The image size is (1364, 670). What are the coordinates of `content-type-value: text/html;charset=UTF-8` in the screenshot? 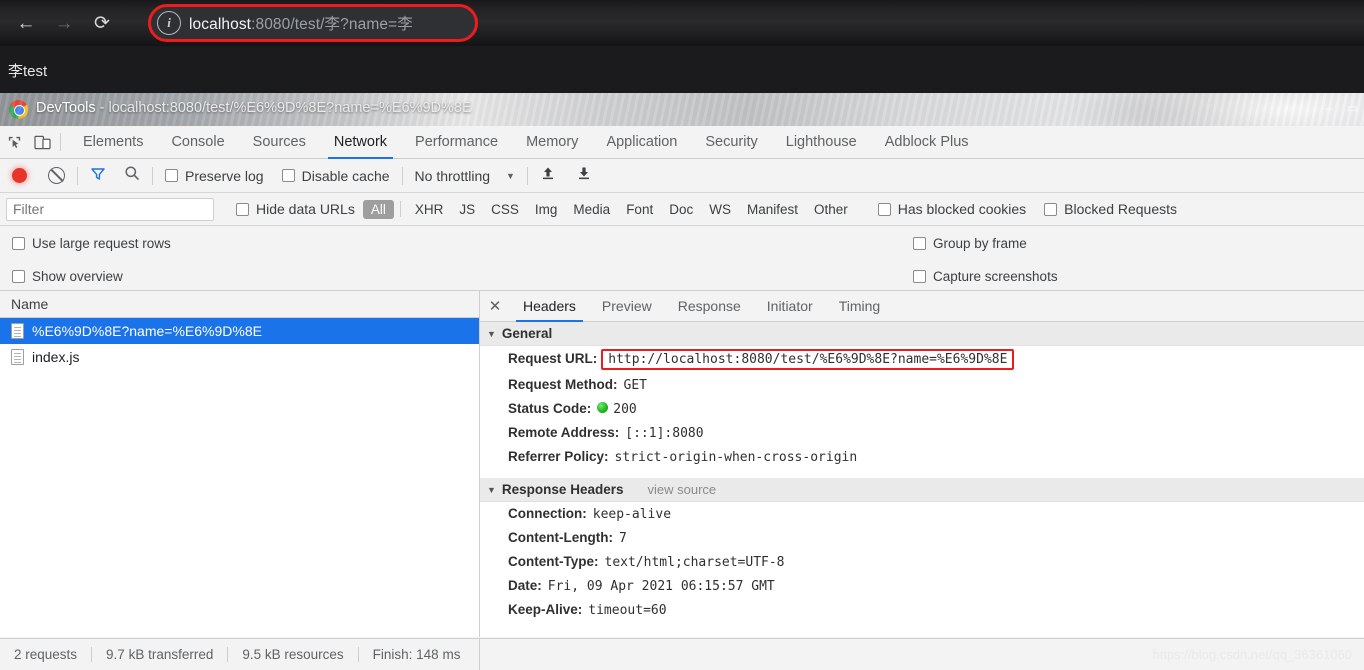 It's located at (694, 562).